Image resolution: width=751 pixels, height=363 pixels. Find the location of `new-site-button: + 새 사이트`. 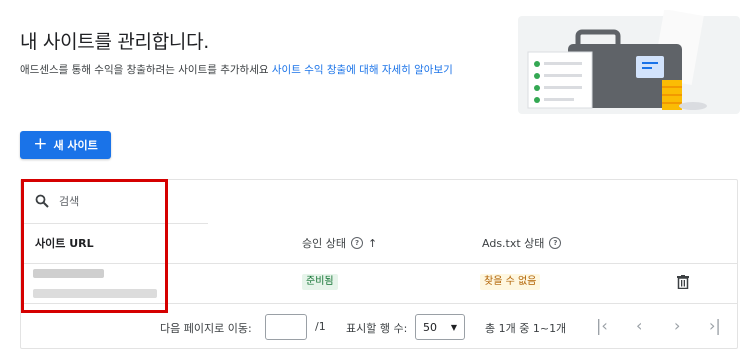

new-site-button: + 새 사이트 is located at coordinates (65, 145).